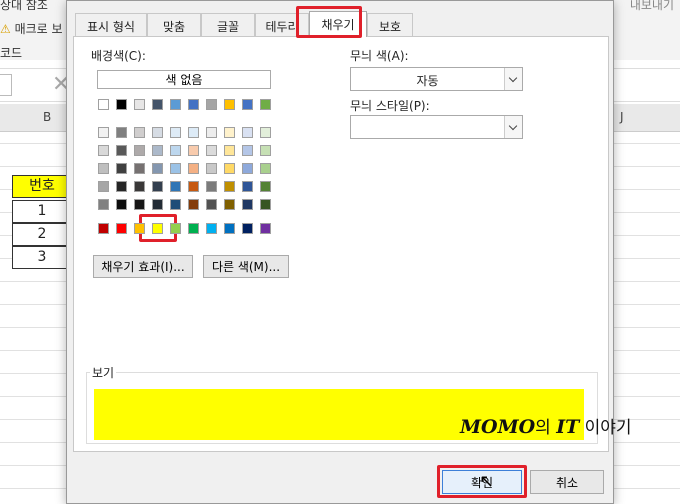 The height and width of the screenshot is (504, 680). Describe the element at coordinates (6, 85) in the screenshot. I see `name-box` at that location.